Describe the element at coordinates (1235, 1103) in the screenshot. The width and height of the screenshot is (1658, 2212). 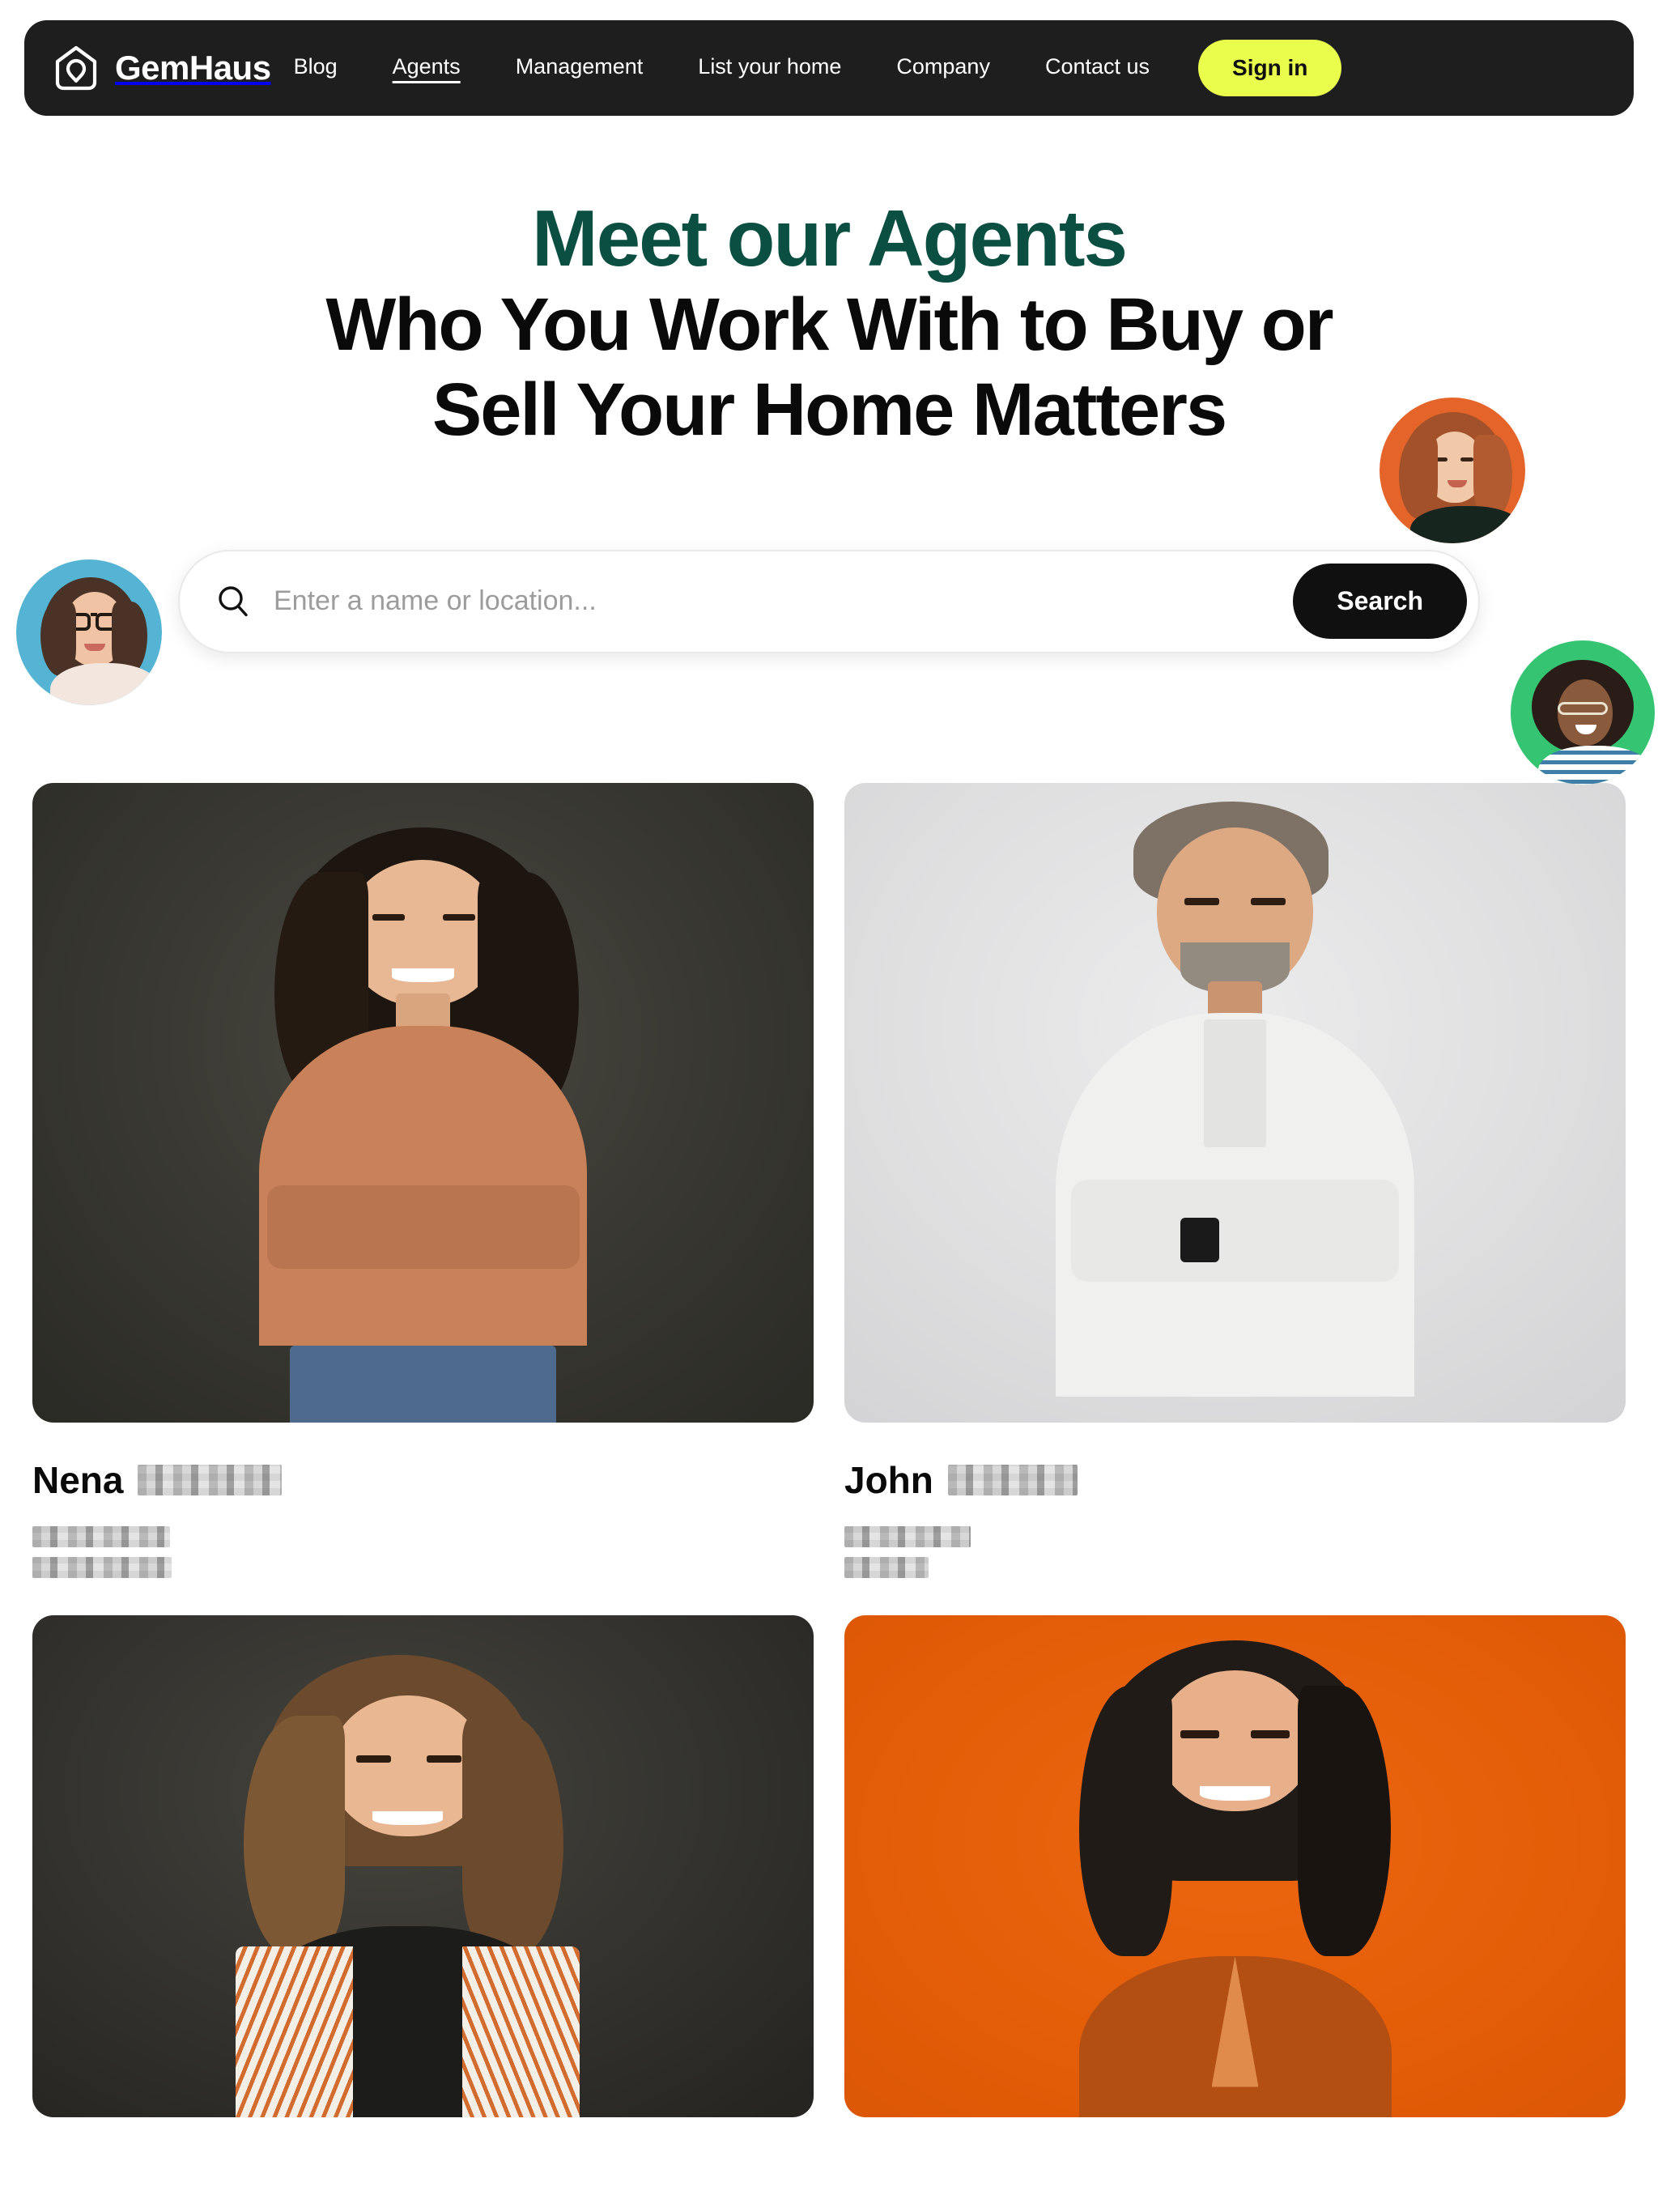
I see `agent-photo-man-light-background` at that location.